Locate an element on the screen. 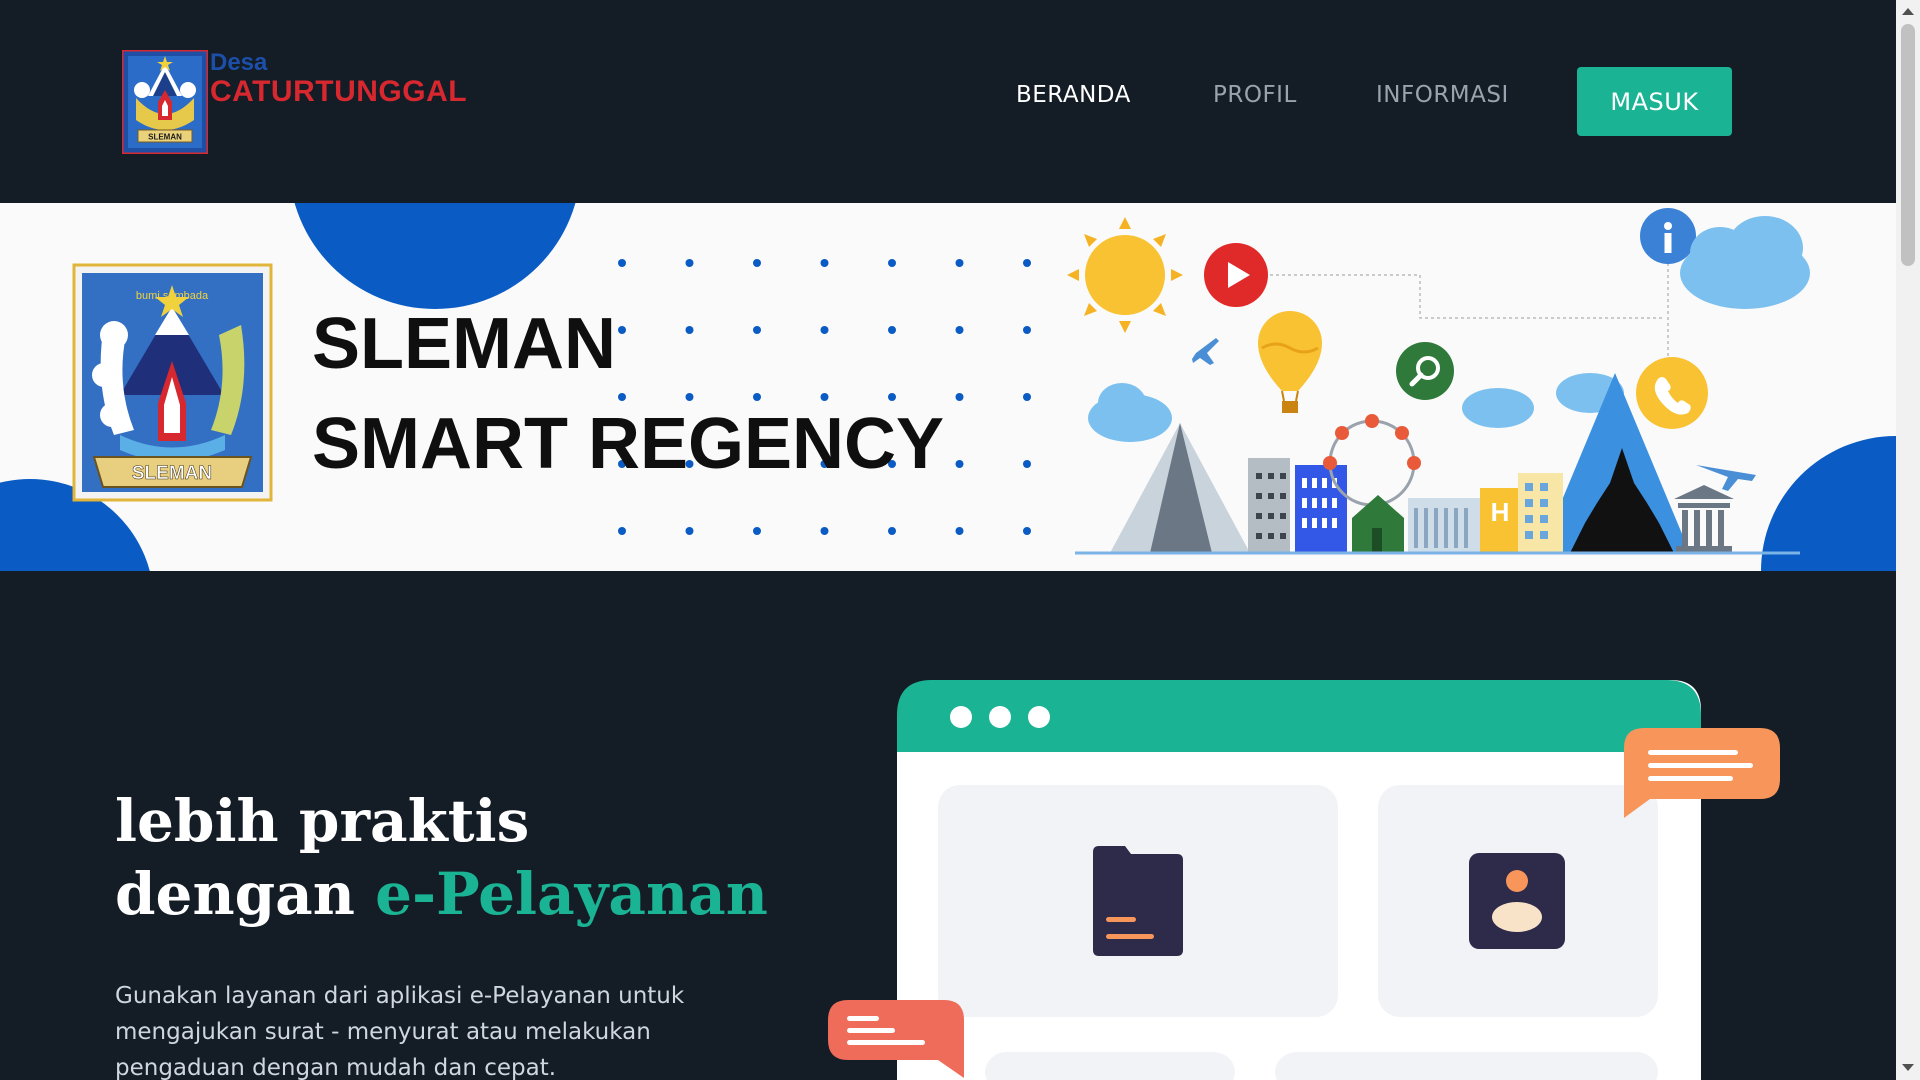  emblem-large-label: SLEMAN is located at coordinates (172, 473).